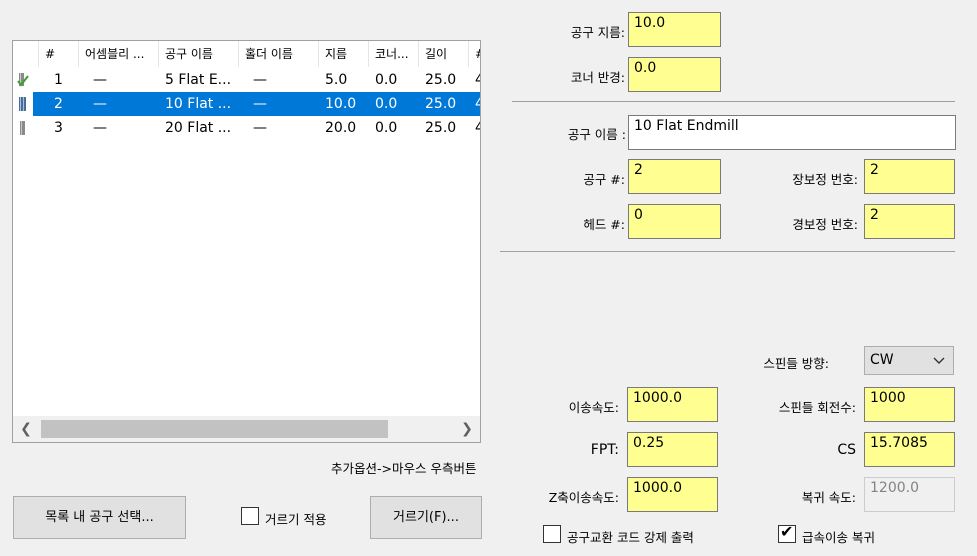  What do you see at coordinates (596, 134) in the screenshot?
I see `tool-name-label: 공구 이름 :` at bounding box center [596, 134].